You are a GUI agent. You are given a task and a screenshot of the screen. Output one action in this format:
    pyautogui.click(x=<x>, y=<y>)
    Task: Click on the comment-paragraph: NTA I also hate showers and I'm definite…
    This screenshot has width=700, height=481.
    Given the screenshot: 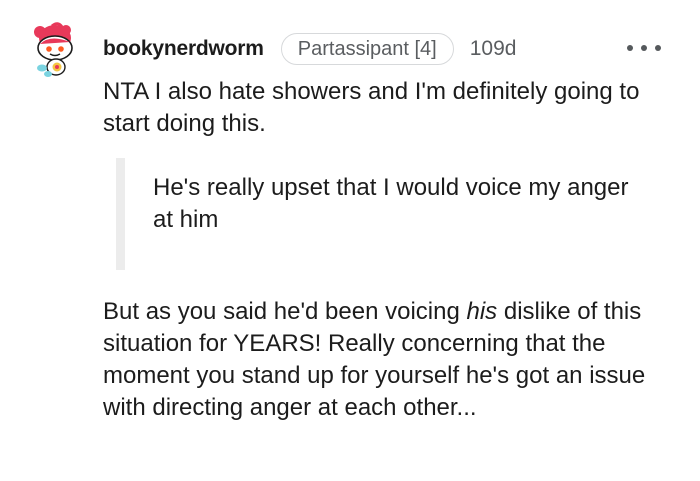 What is the action you would take?
    pyautogui.click(x=371, y=107)
    